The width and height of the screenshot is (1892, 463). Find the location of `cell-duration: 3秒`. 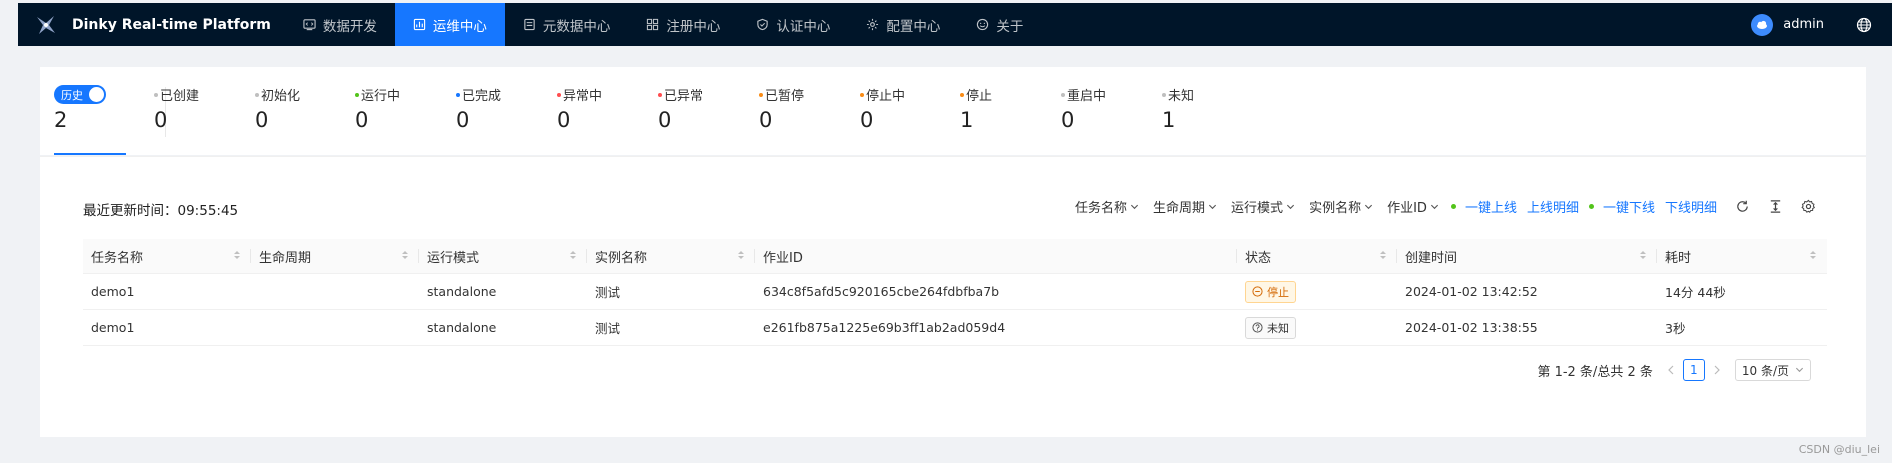

cell-duration: 3秒 is located at coordinates (1742, 327).